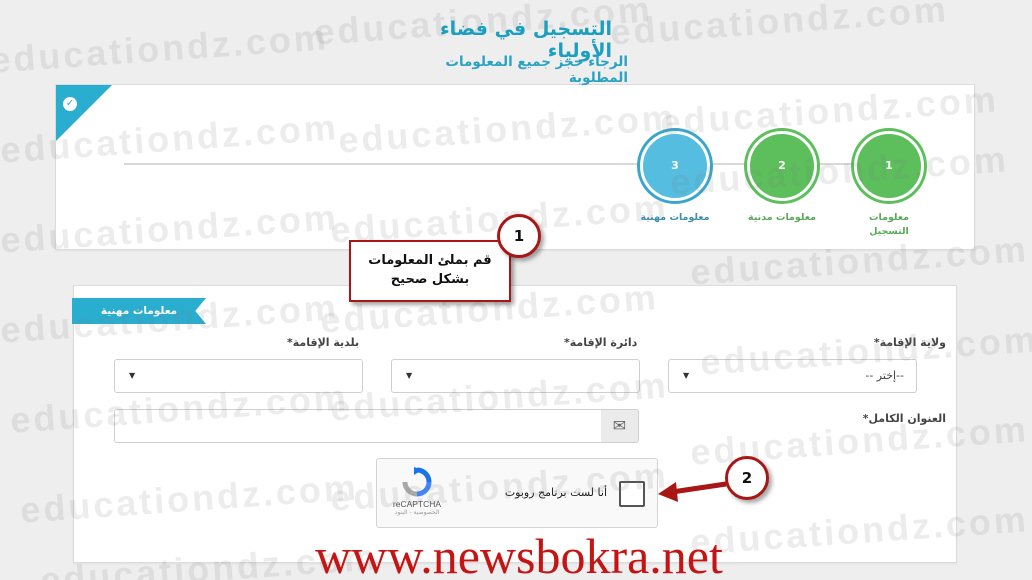  I want to click on page-subtitle: الرجاء حجز جميع المعلومات المطلوبة, so click(536, 70).